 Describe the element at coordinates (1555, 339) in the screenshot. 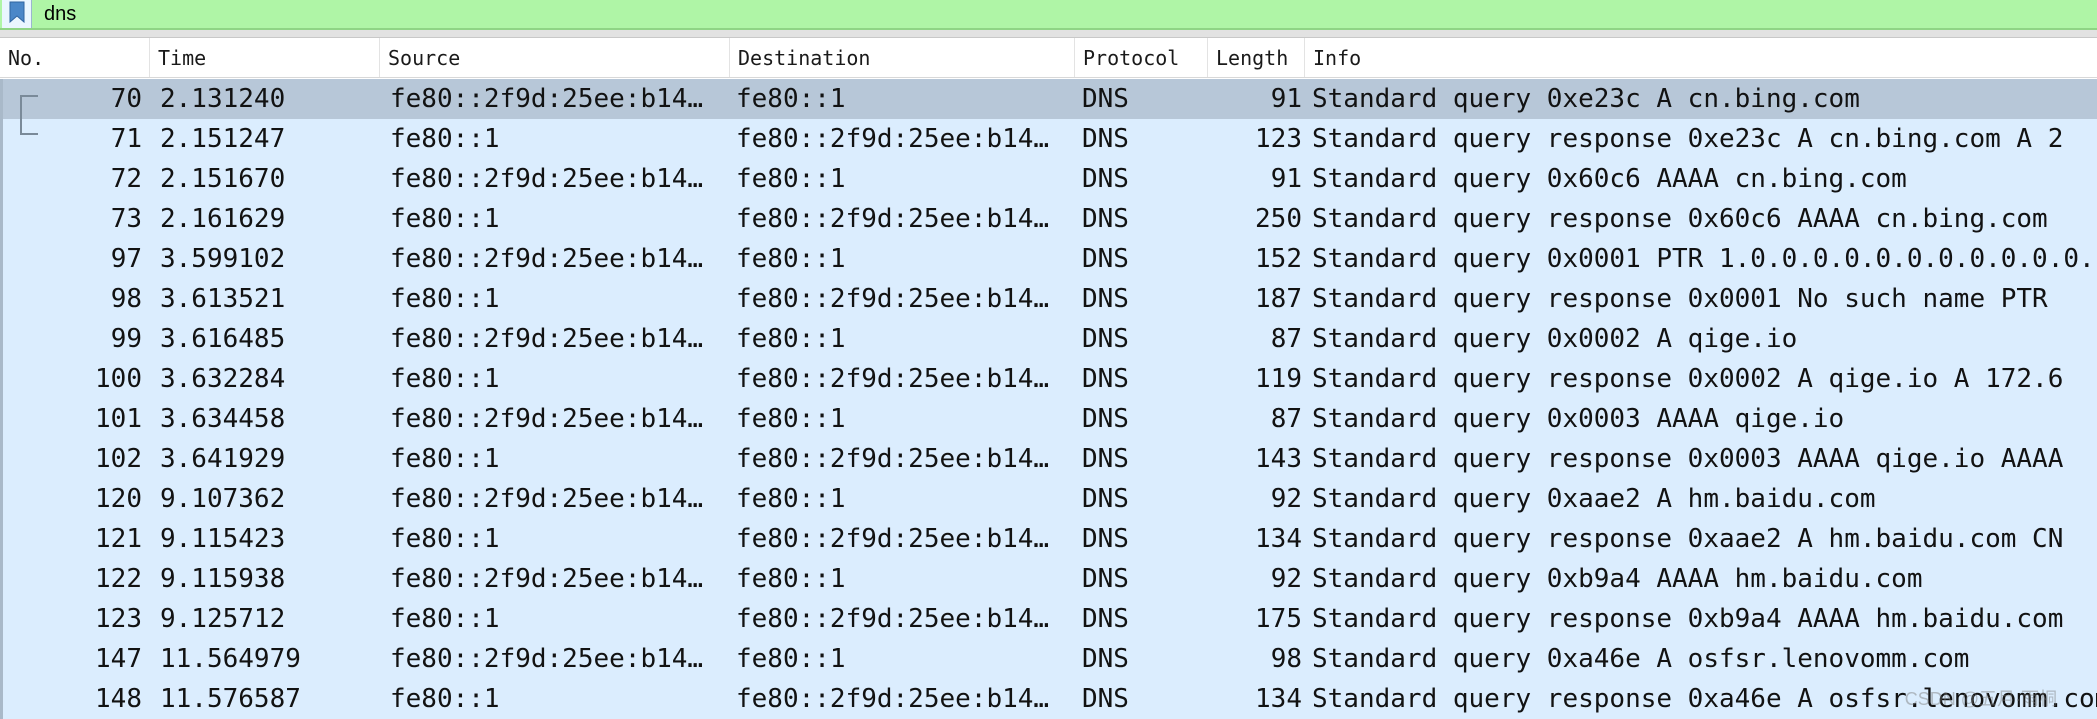

I see `packet-info: Standard query 0x0002 A qige.io` at that location.